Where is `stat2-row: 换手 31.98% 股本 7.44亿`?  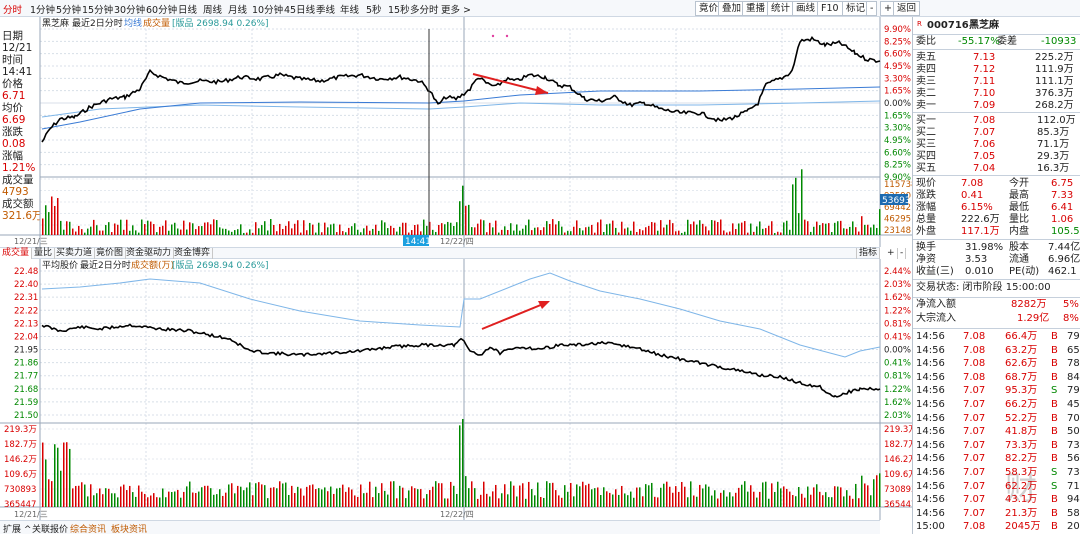
stat2-row: 换手 31.98% 股本 7.44亿 is located at coordinates (996, 248).